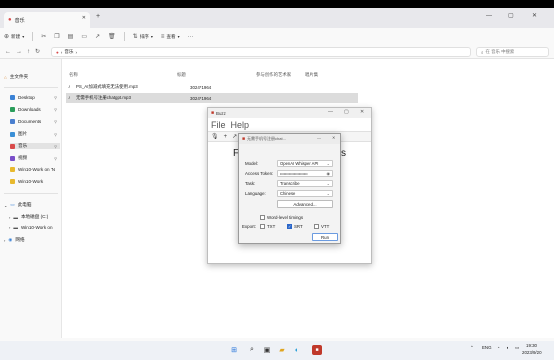 Image resolution: width=554 pixels, height=360 pixels. I want to click on explorer-tab: ● 音乐 ✕, so click(47, 20).